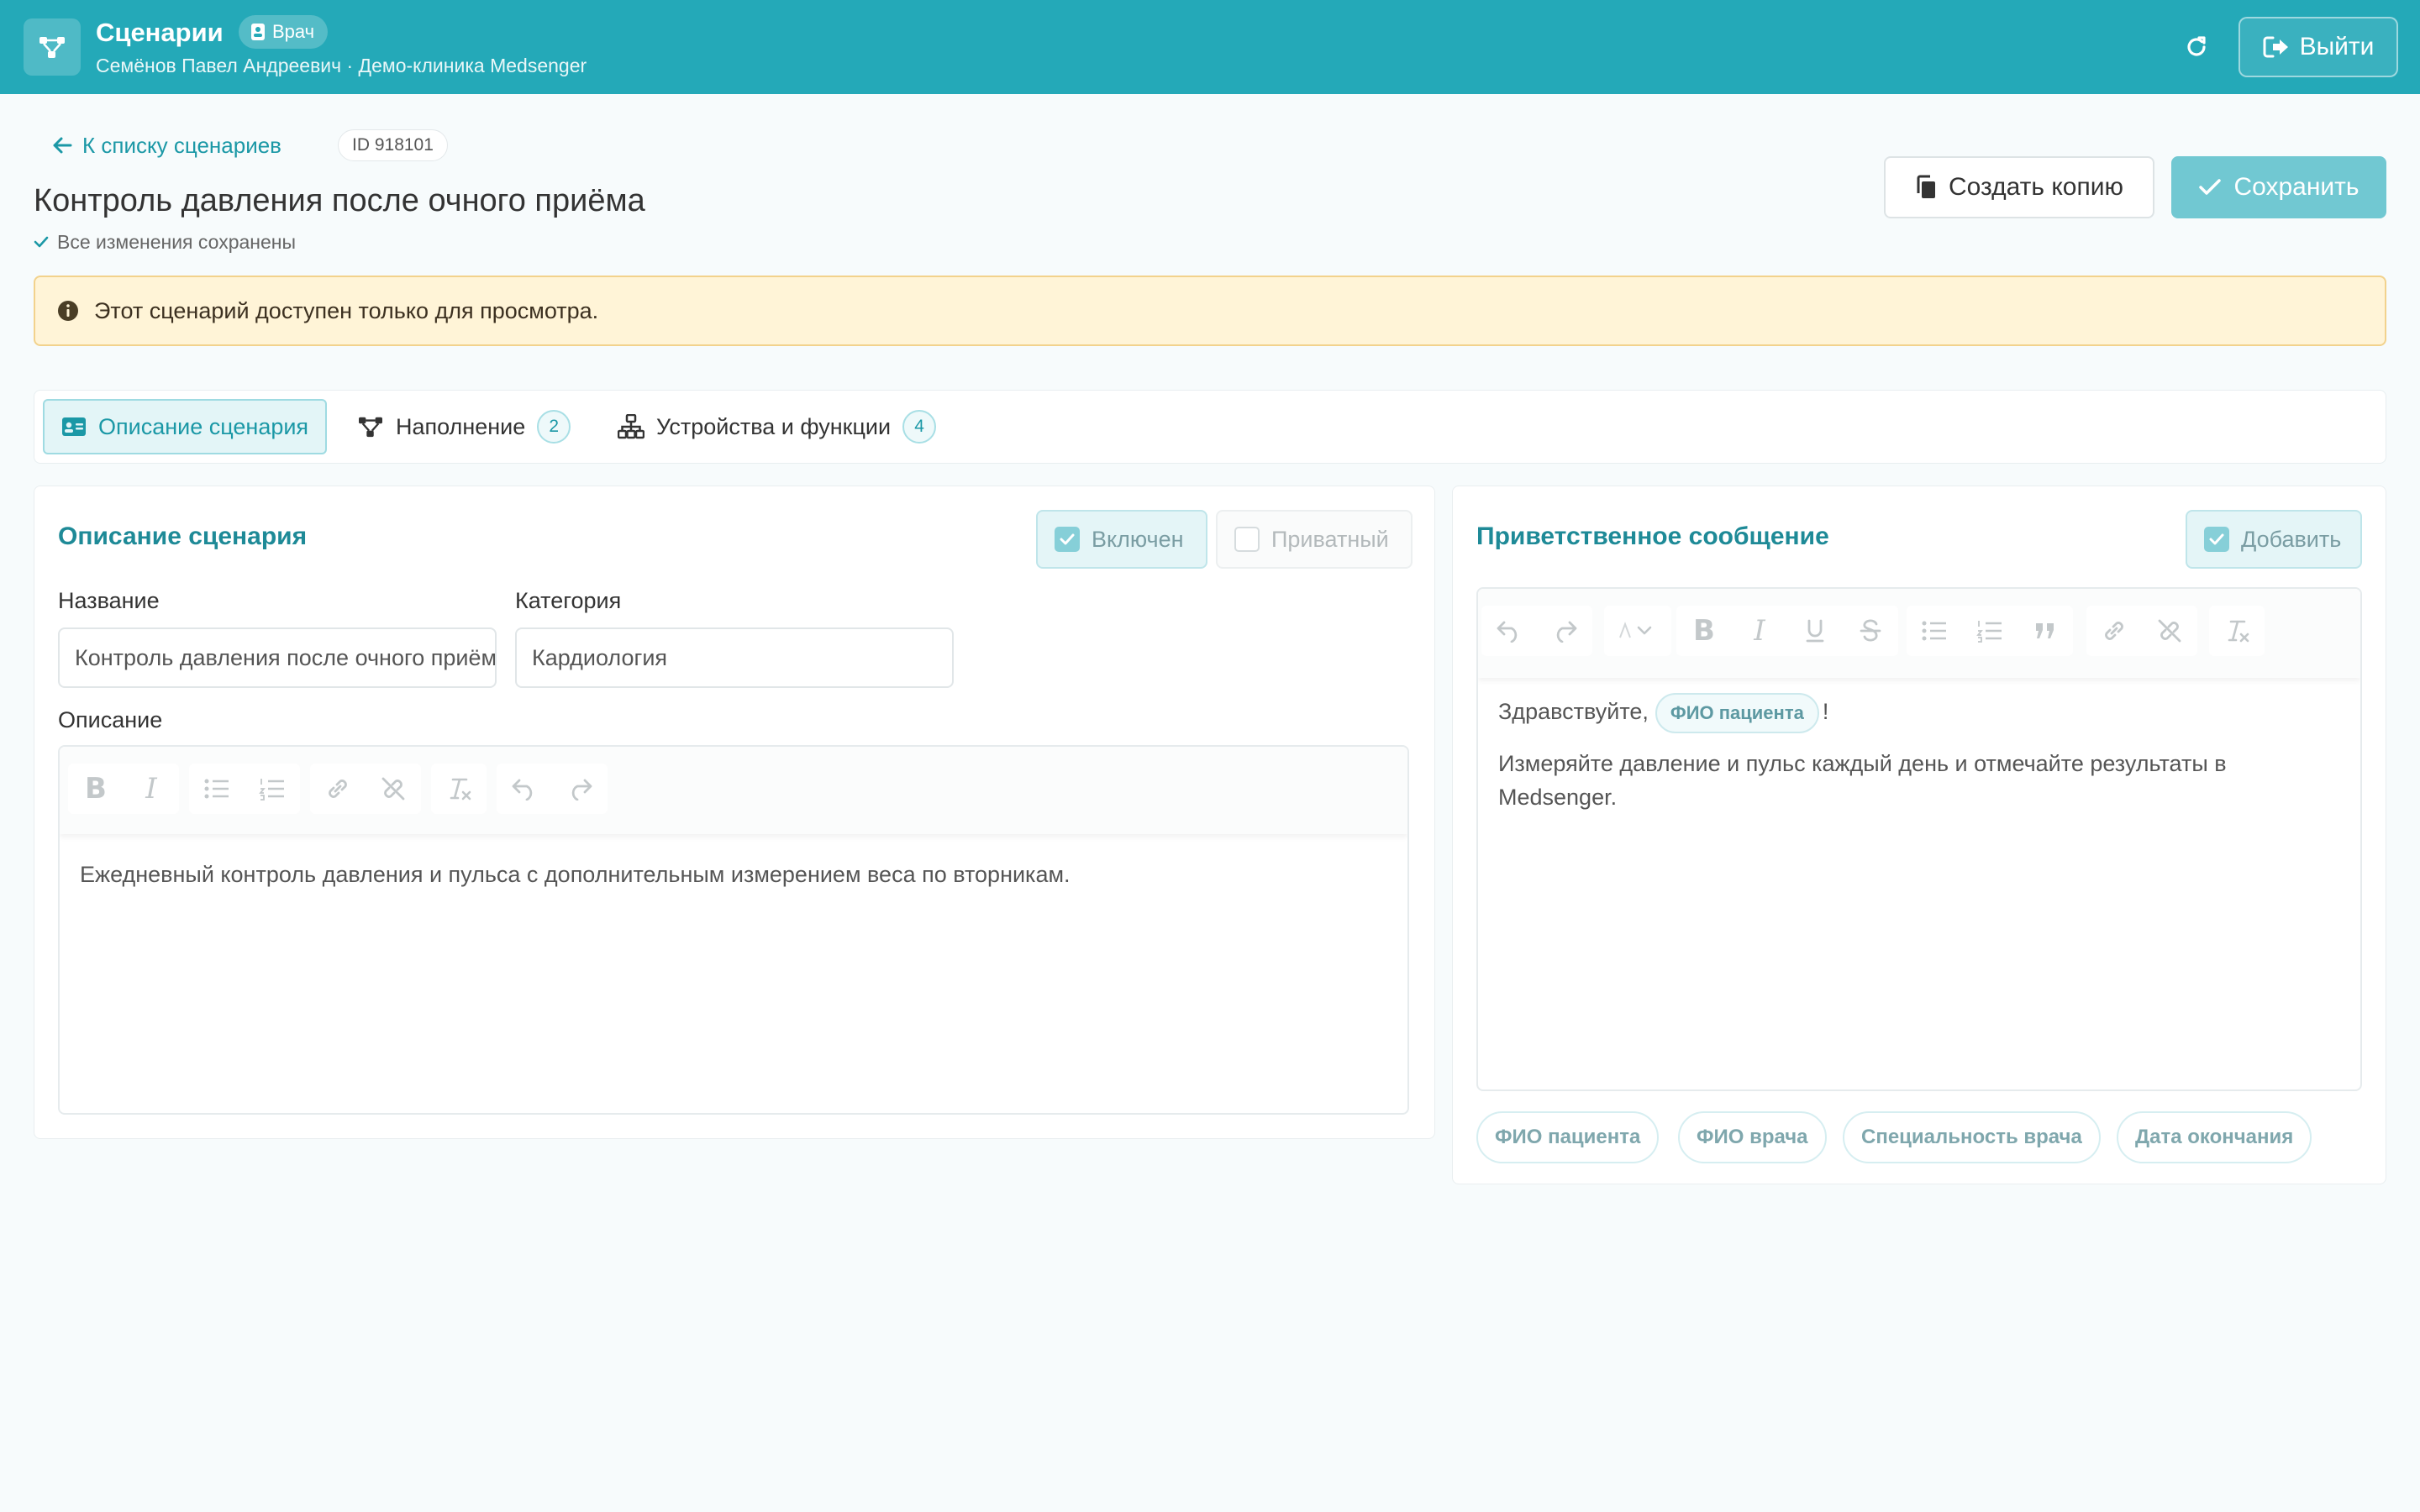 Image resolution: width=2420 pixels, height=1512 pixels. What do you see at coordinates (1121, 539) in the screenshot?
I see `enabled-toggle: Включен` at bounding box center [1121, 539].